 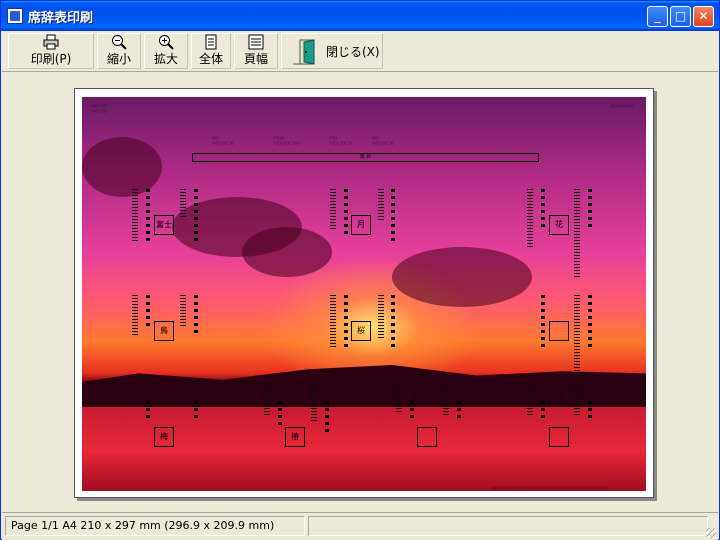 I want to click on page-icon, so click(x=211, y=43).